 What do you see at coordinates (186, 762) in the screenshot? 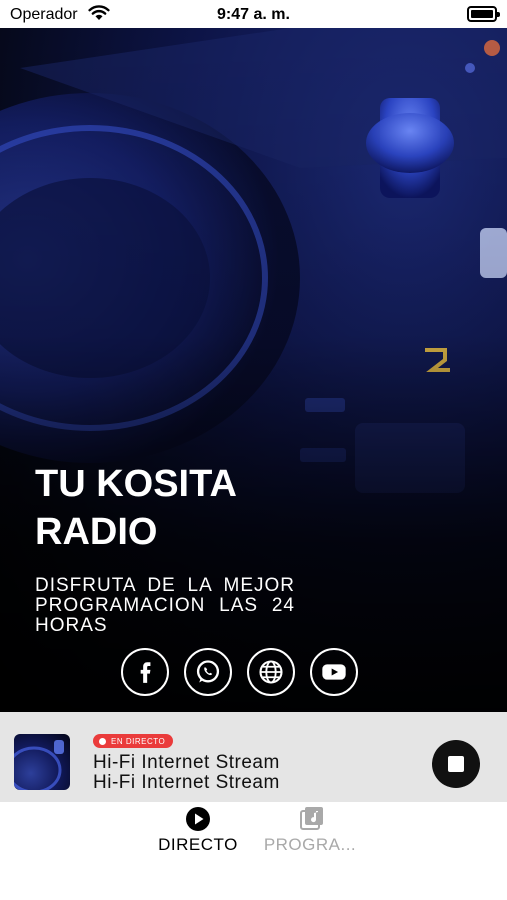
I see `track-title: Hi-Fi Internet Stream` at bounding box center [186, 762].